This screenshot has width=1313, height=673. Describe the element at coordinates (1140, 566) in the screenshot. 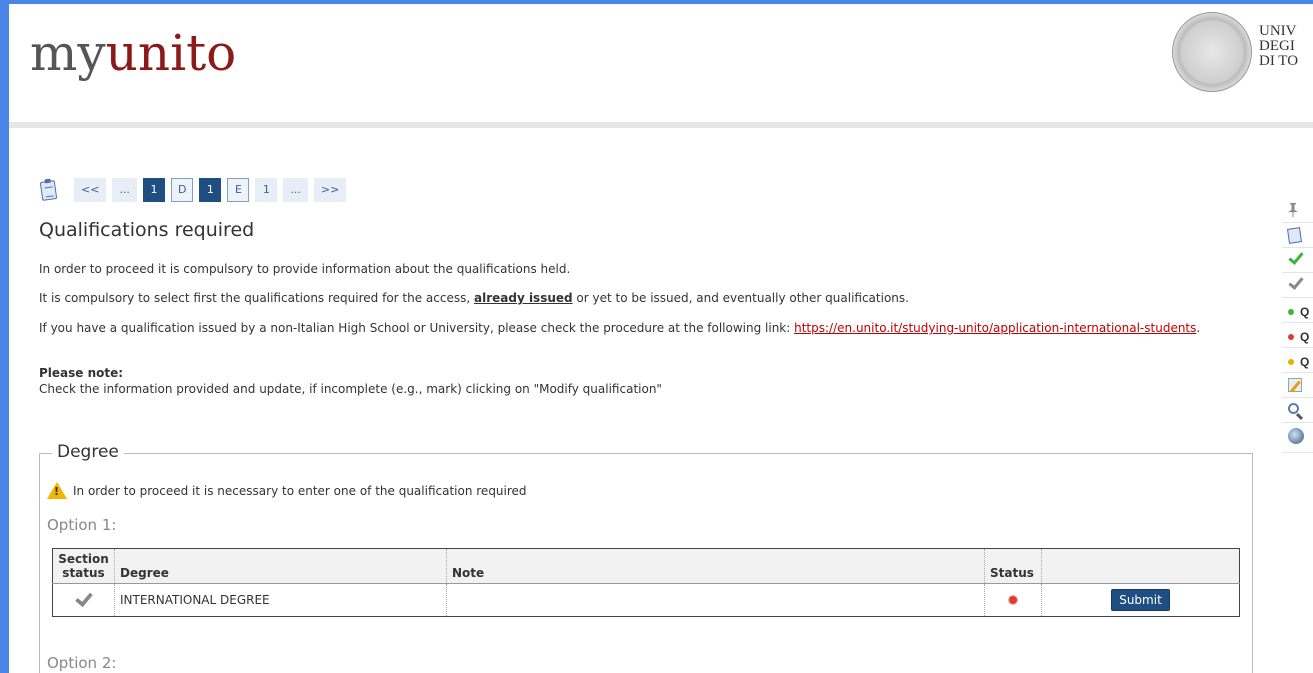

I see `col-action` at that location.